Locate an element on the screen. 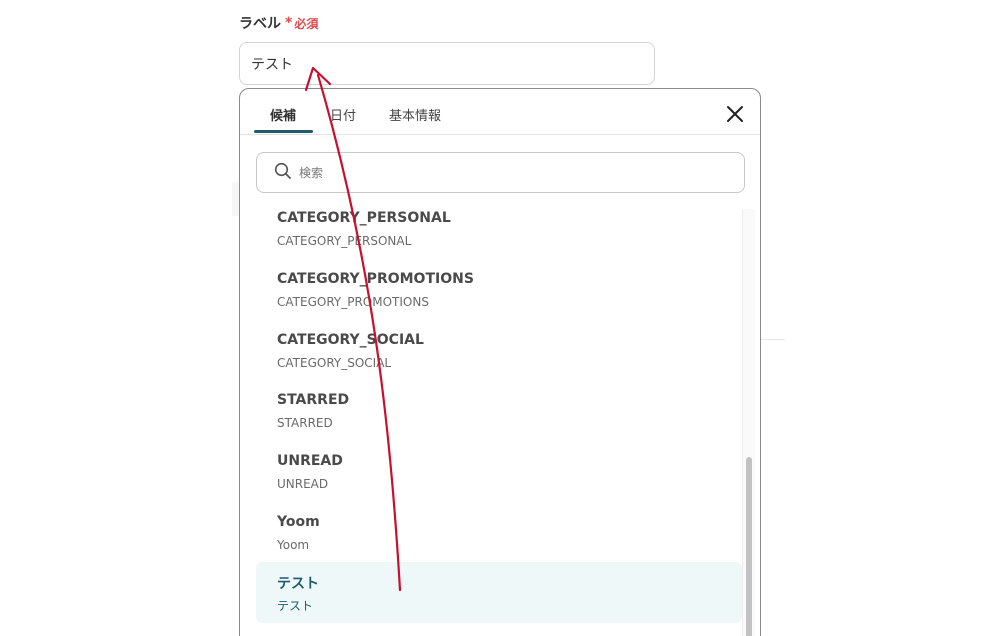 The width and height of the screenshot is (1000, 636). list-item-subtitle: CATEGORY_PERSONAL is located at coordinates (344, 241).